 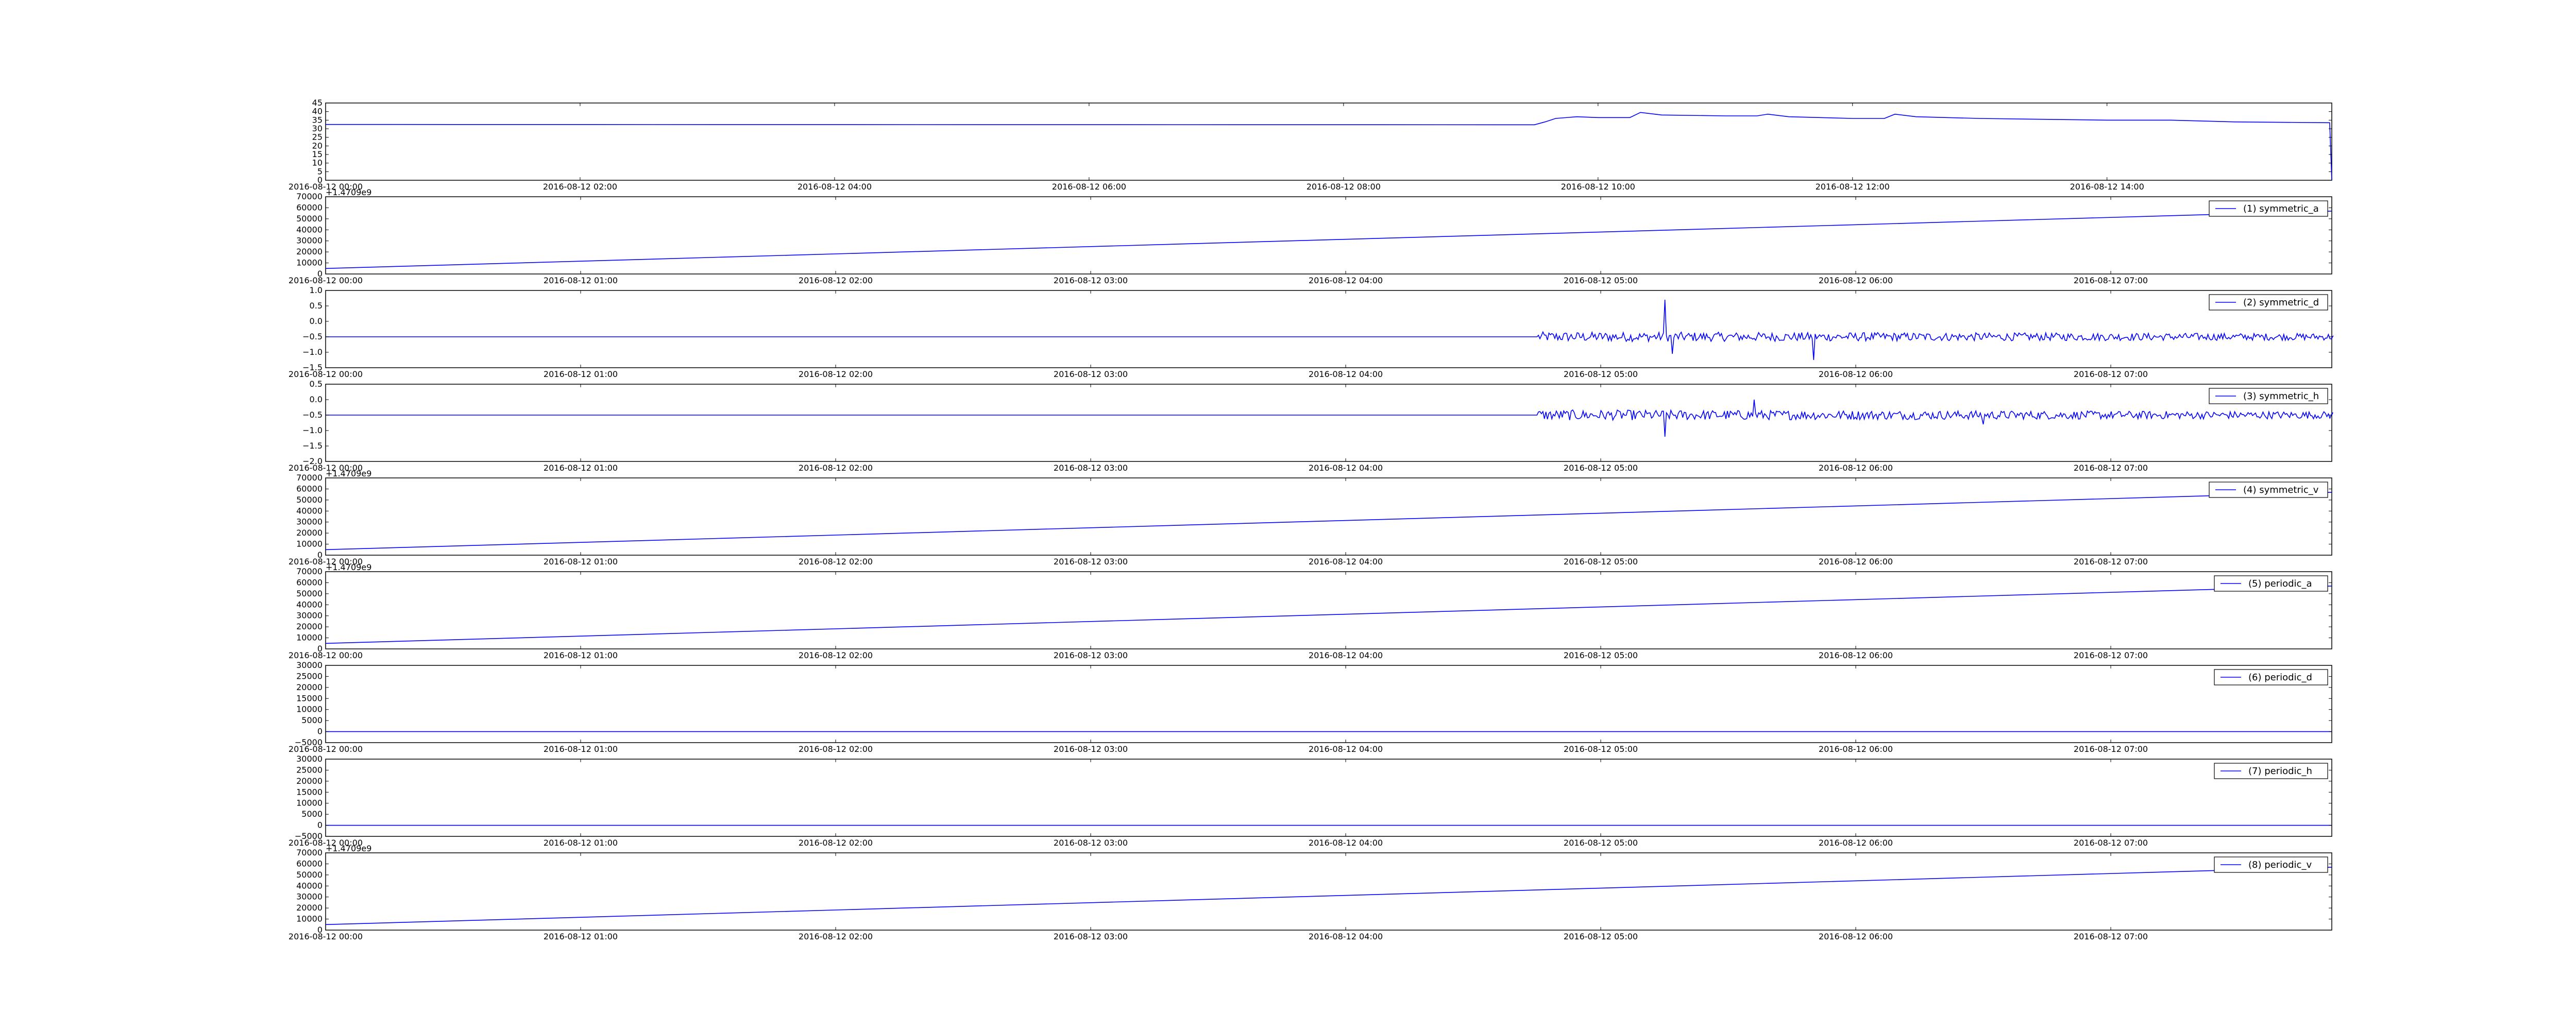 I want to click on y-tick-label: 40, so click(x=317, y=111).